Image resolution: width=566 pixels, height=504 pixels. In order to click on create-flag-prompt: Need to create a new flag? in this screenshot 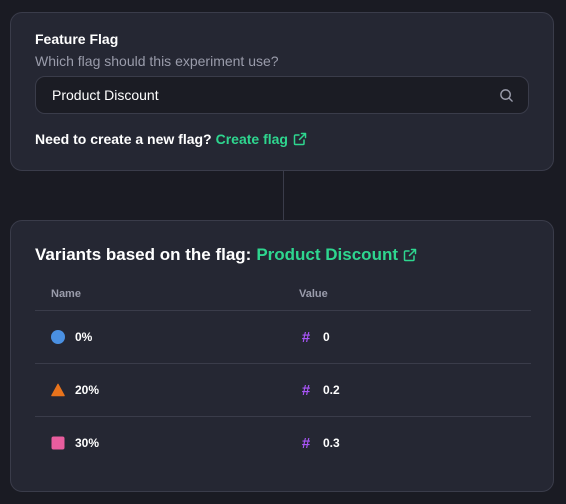, I will do `click(123, 139)`.